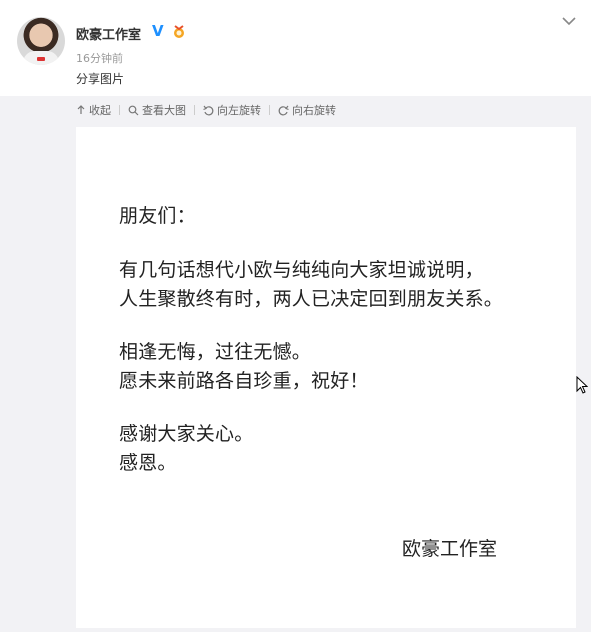 The width and height of the screenshot is (591, 632). What do you see at coordinates (100, 79) in the screenshot?
I see `post-text: 分享图片` at bounding box center [100, 79].